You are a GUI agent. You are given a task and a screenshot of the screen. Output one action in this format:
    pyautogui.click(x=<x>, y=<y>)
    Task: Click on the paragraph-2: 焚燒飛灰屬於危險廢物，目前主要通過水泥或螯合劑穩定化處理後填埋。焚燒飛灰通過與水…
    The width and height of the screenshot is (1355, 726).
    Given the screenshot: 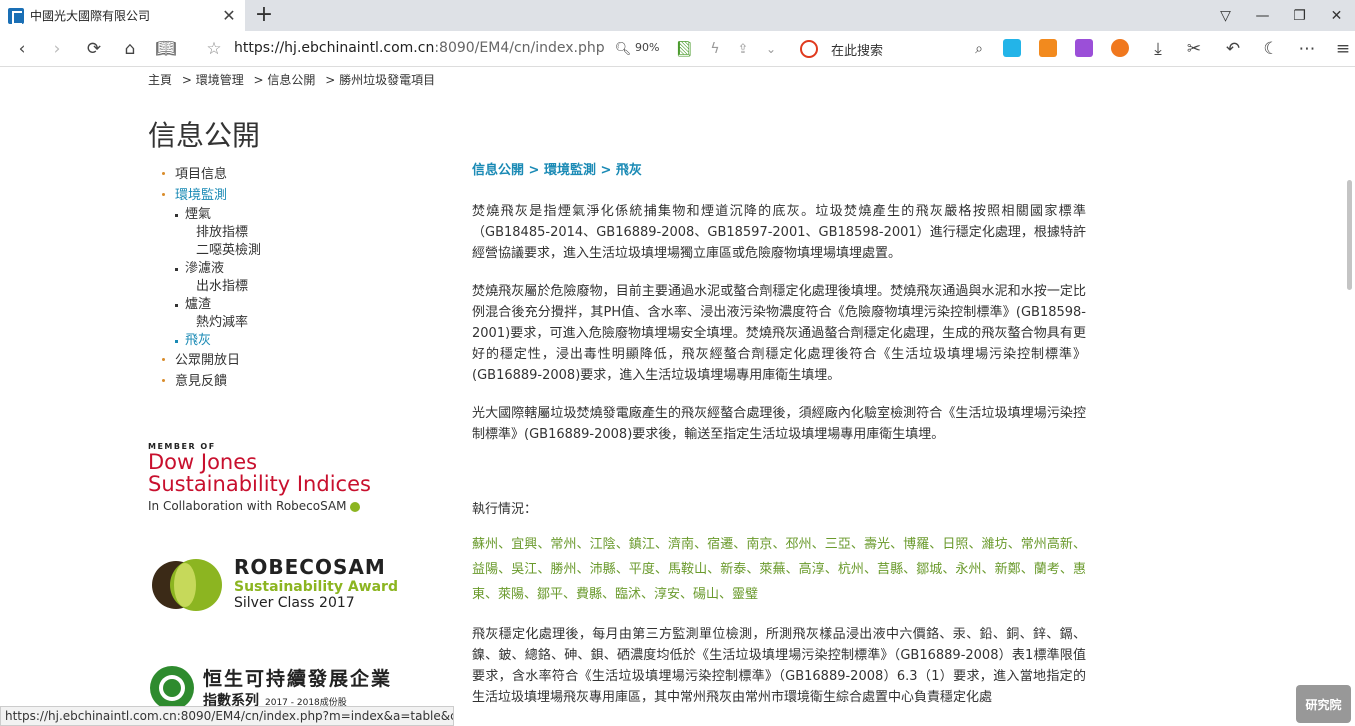 What is the action you would take?
    pyautogui.click(x=779, y=333)
    